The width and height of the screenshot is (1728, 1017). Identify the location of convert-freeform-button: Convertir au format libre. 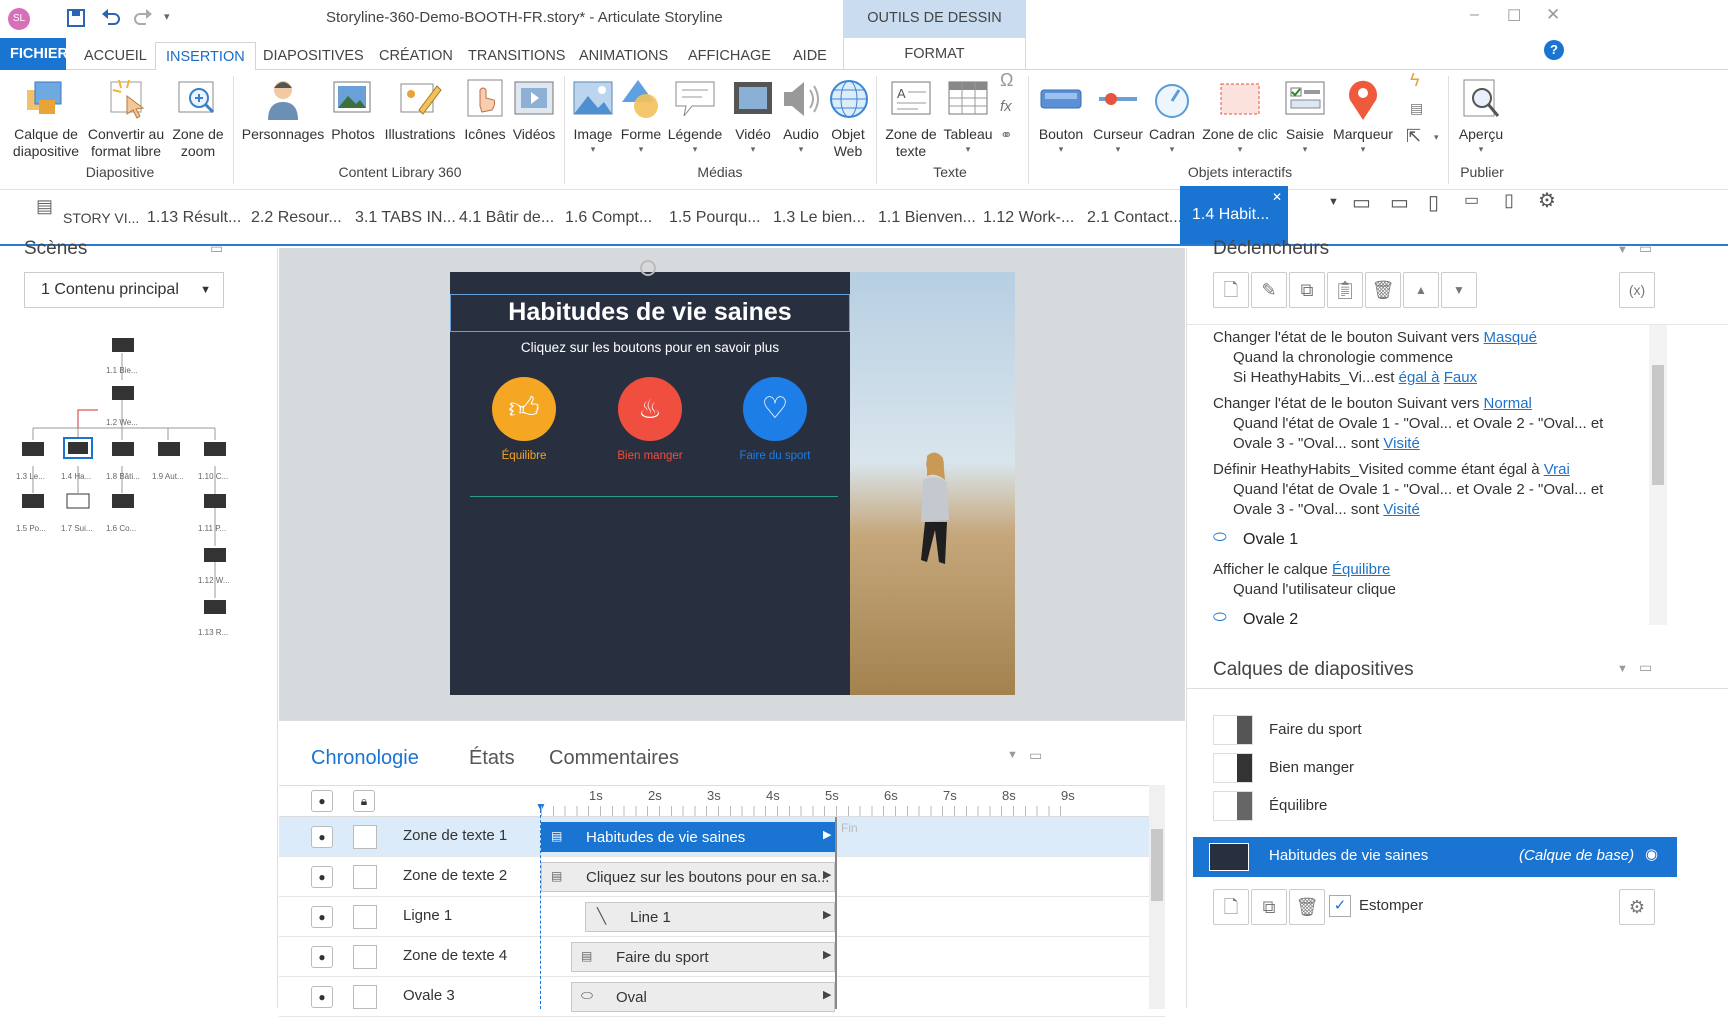
(126, 118).